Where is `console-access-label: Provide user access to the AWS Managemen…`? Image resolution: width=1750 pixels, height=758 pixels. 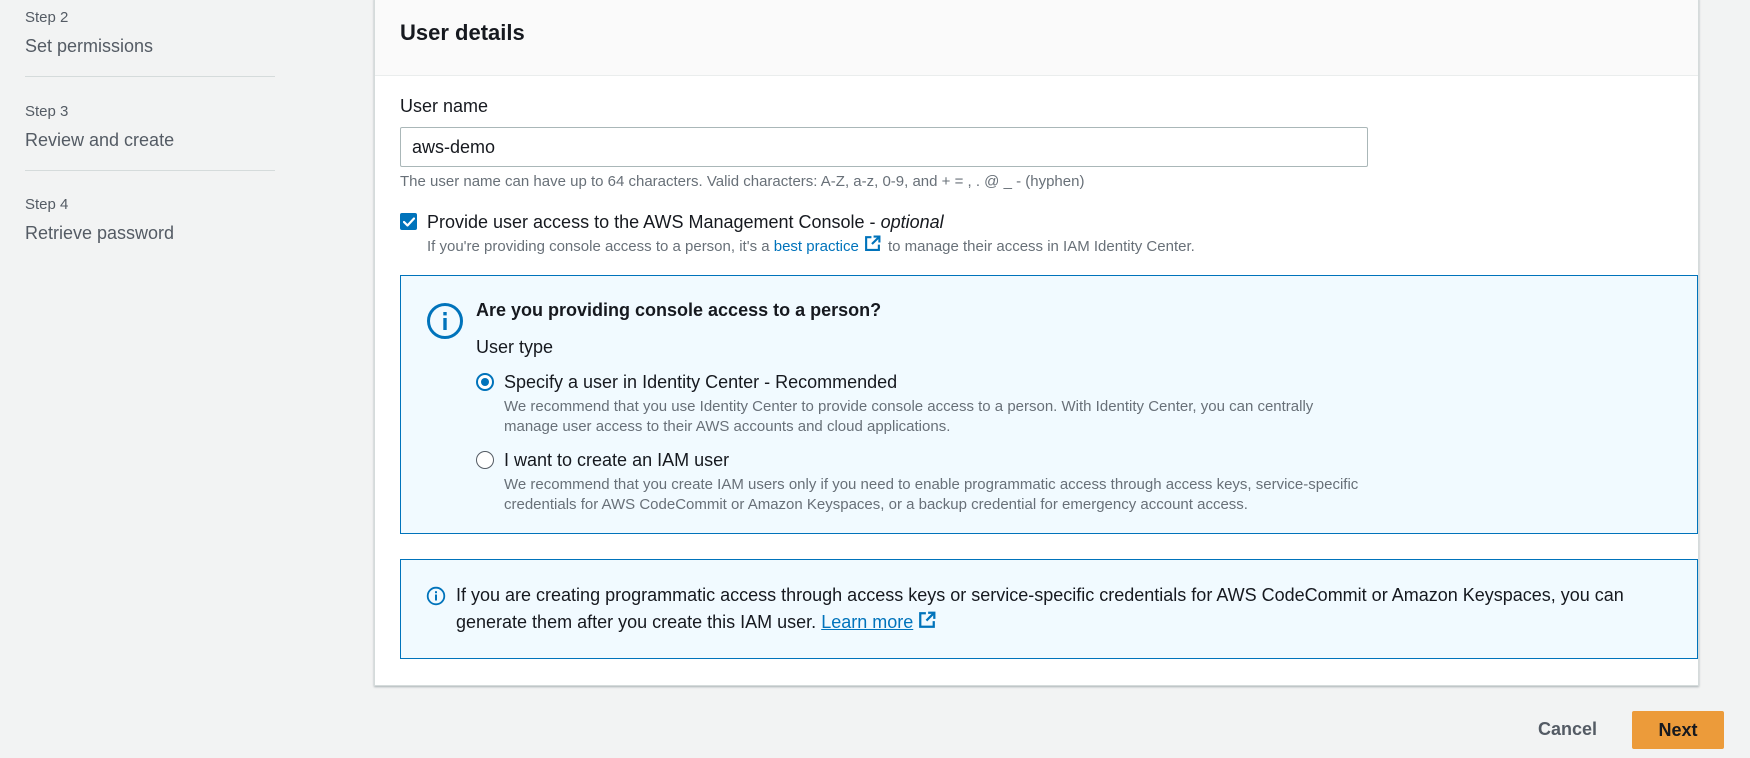 console-access-label: Provide user access to the AWS Managemen… is located at coordinates (811, 222).